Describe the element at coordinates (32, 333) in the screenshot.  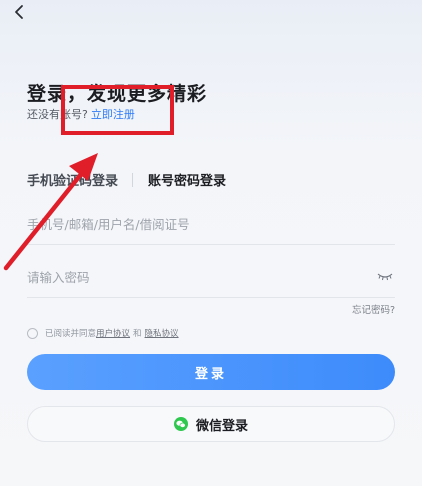
I see `agreement-radio` at that location.